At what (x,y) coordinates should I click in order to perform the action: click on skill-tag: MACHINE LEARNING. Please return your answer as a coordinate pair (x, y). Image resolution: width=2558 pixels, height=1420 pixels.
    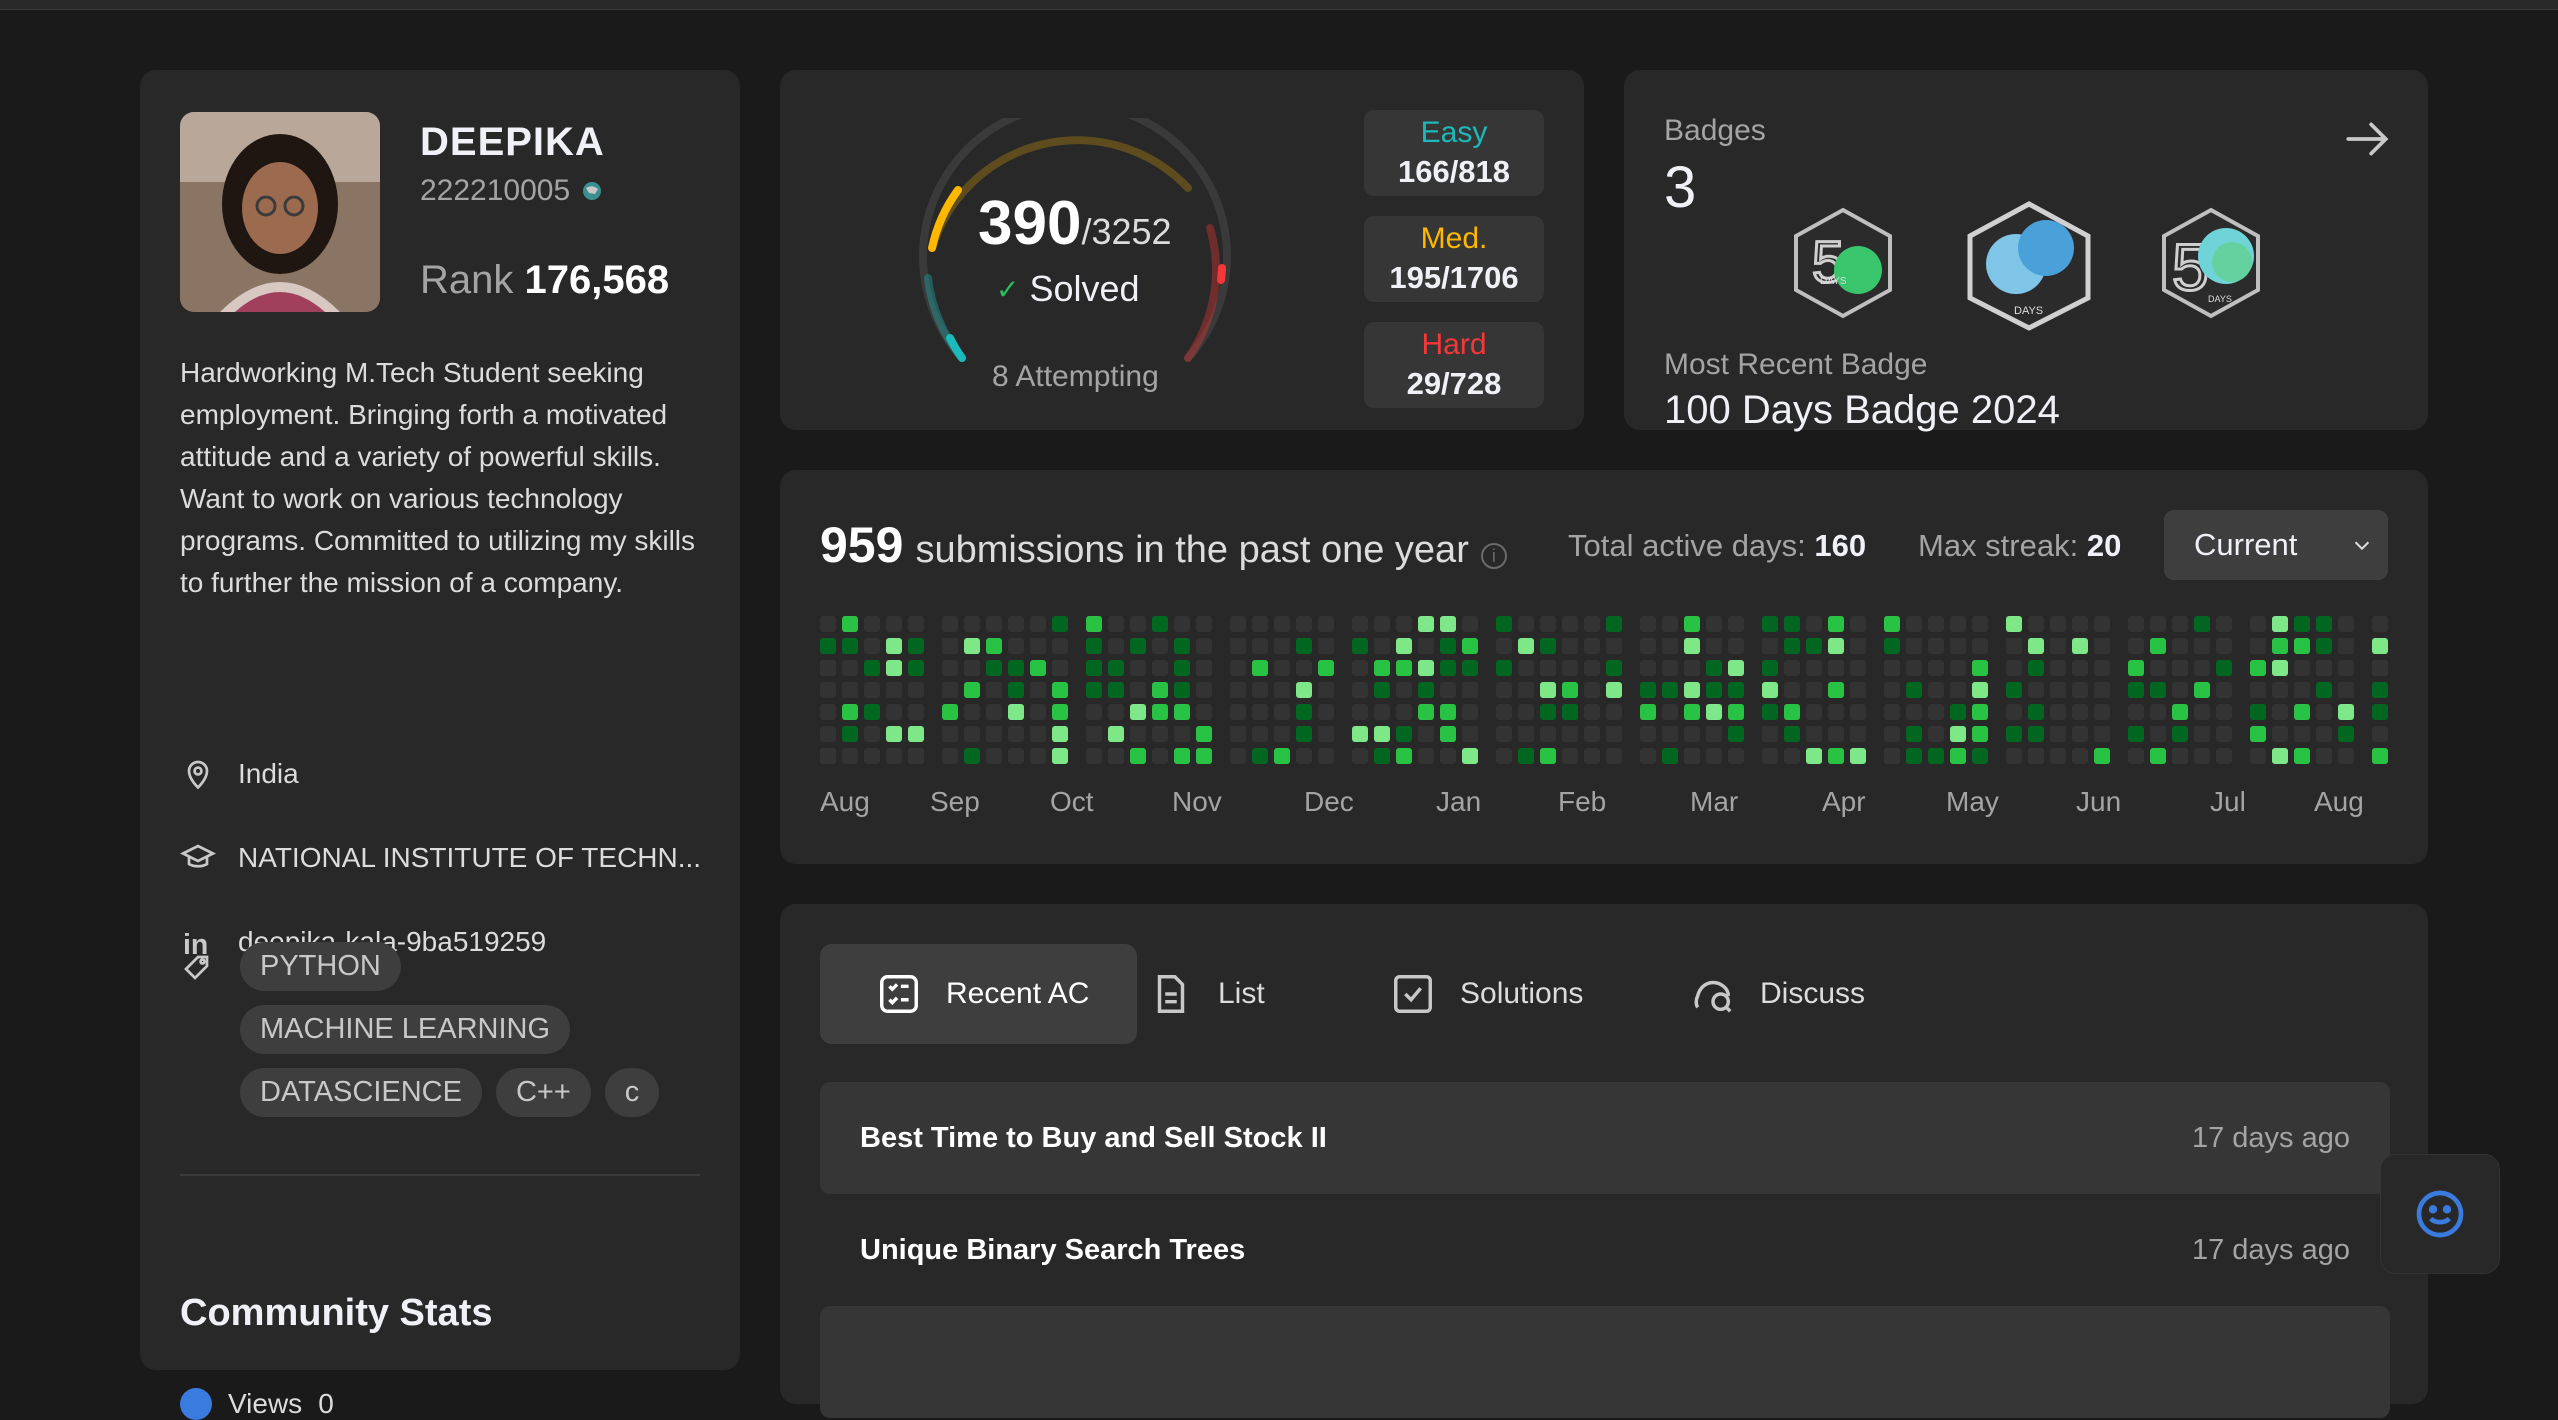
    Looking at the image, I should click on (405, 1029).